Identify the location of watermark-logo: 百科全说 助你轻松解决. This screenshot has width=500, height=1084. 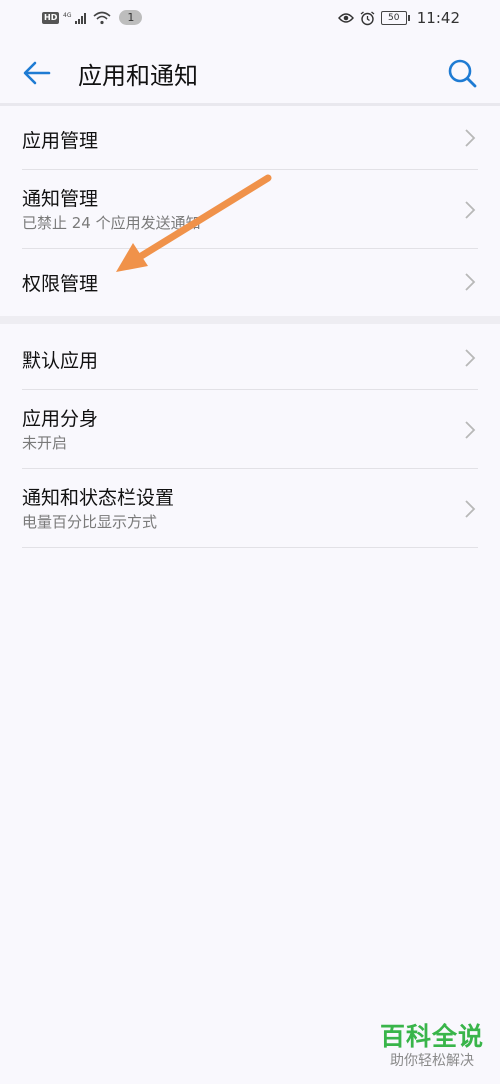
(432, 1046).